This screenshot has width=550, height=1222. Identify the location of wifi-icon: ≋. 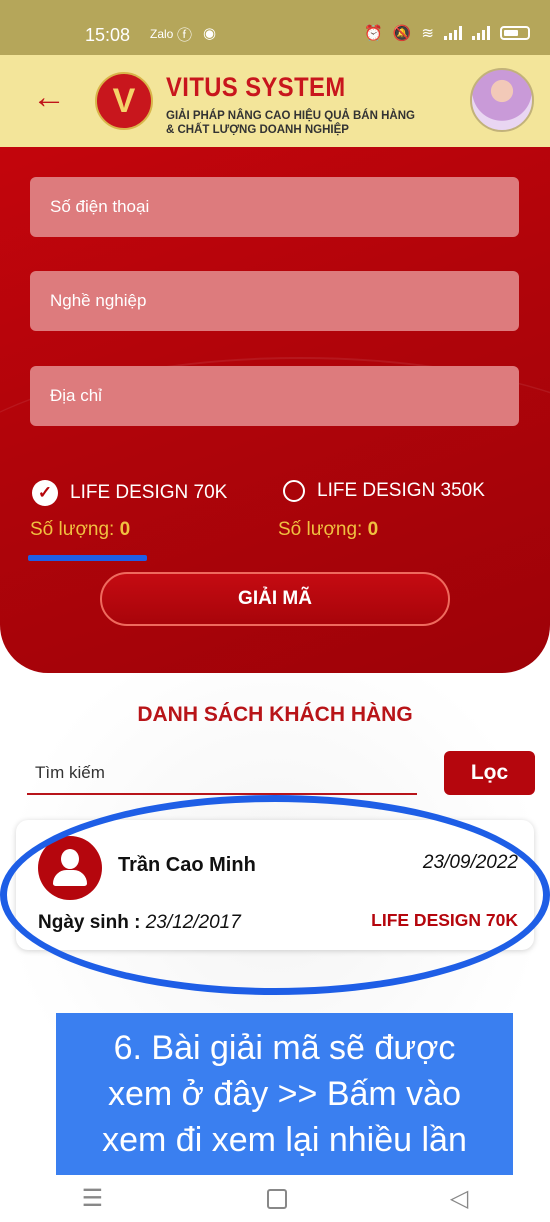
(427, 33).